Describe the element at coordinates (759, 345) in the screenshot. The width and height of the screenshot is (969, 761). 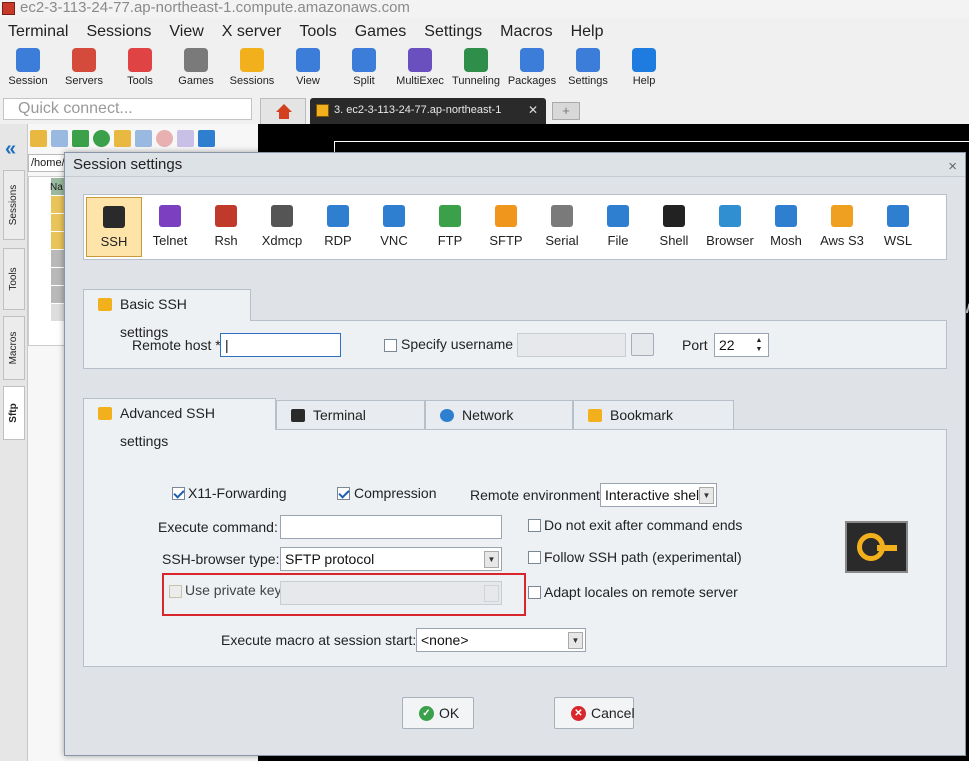
I see `port-spinner: ▲ ▼` at that location.